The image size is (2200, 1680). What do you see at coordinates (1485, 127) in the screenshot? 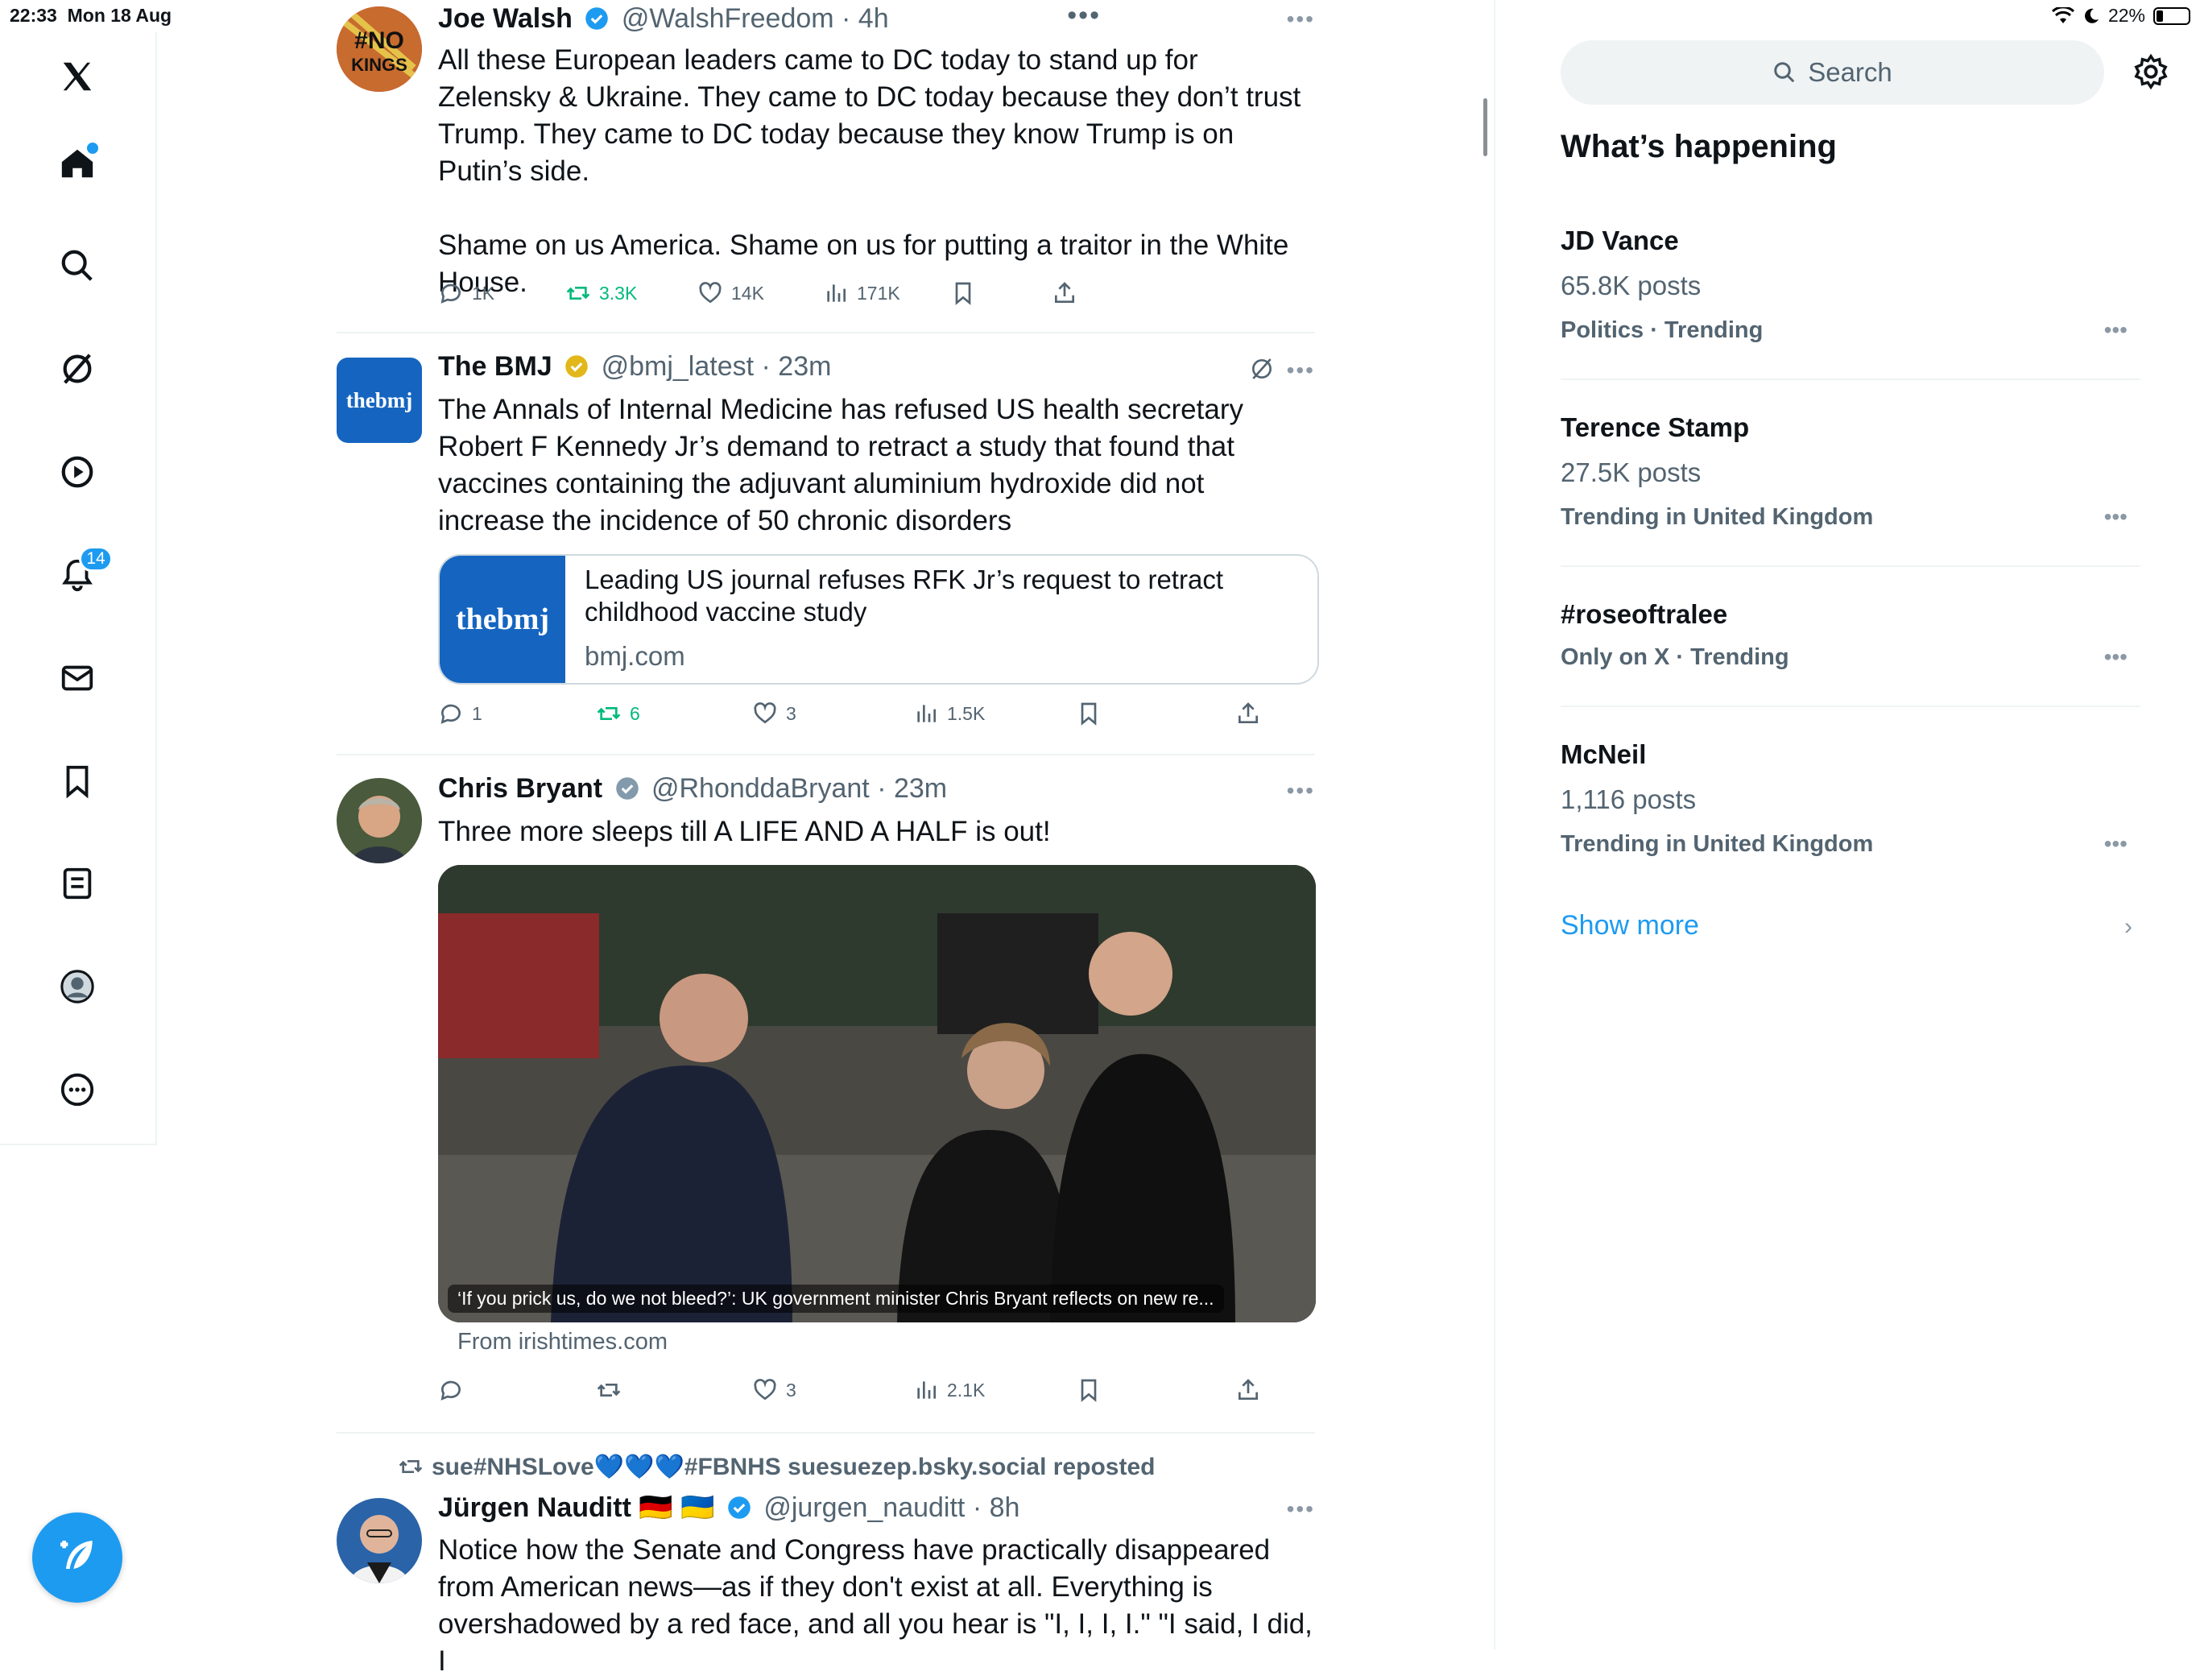
I see `feed-scrollbar` at bounding box center [1485, 127].